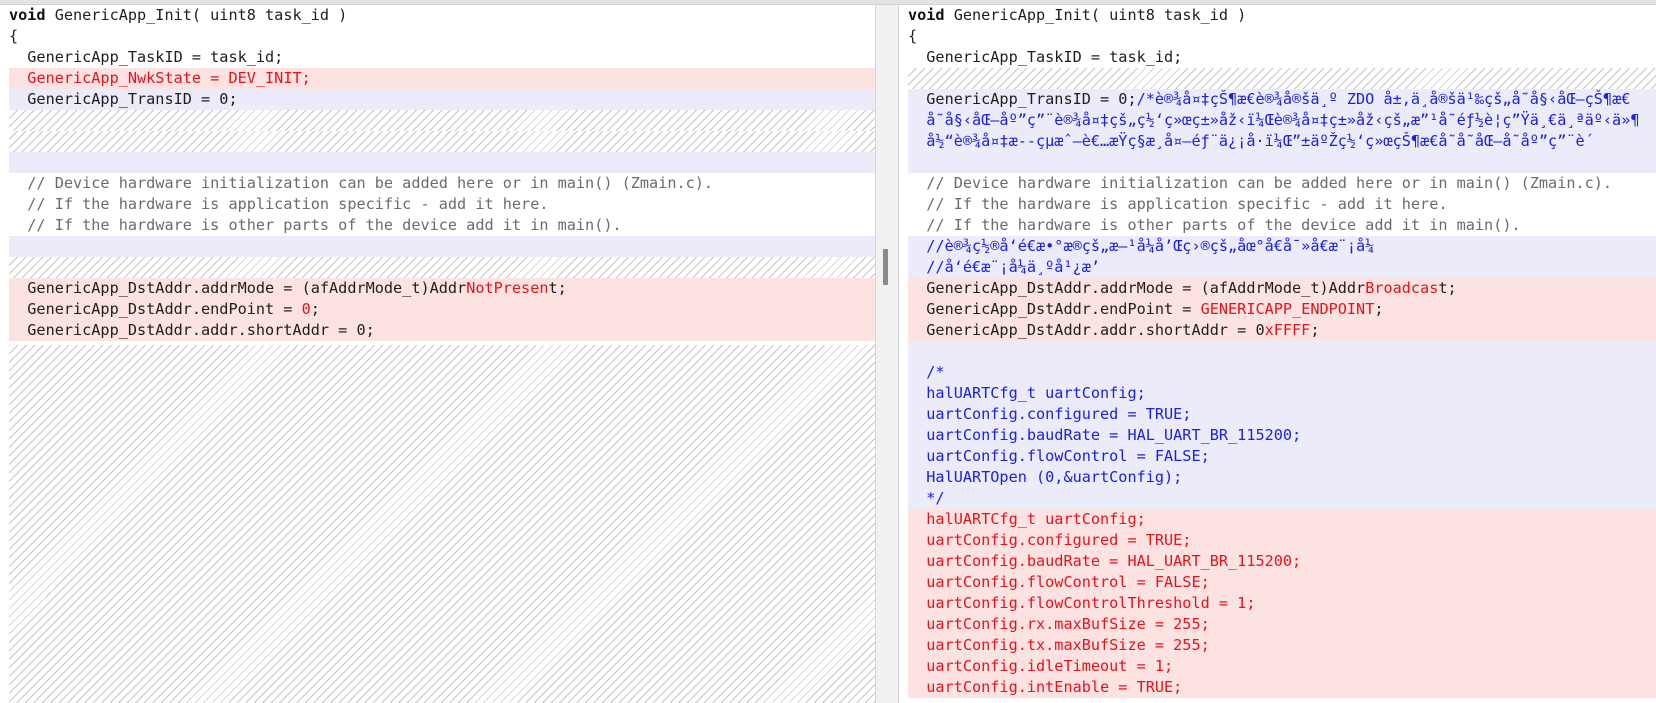 This screenshot has height=703, width=1656. What do you see at coordinates (1277, 372) in the screenshot?
I see `code-line: /*` at bounding box center [1277, 372].